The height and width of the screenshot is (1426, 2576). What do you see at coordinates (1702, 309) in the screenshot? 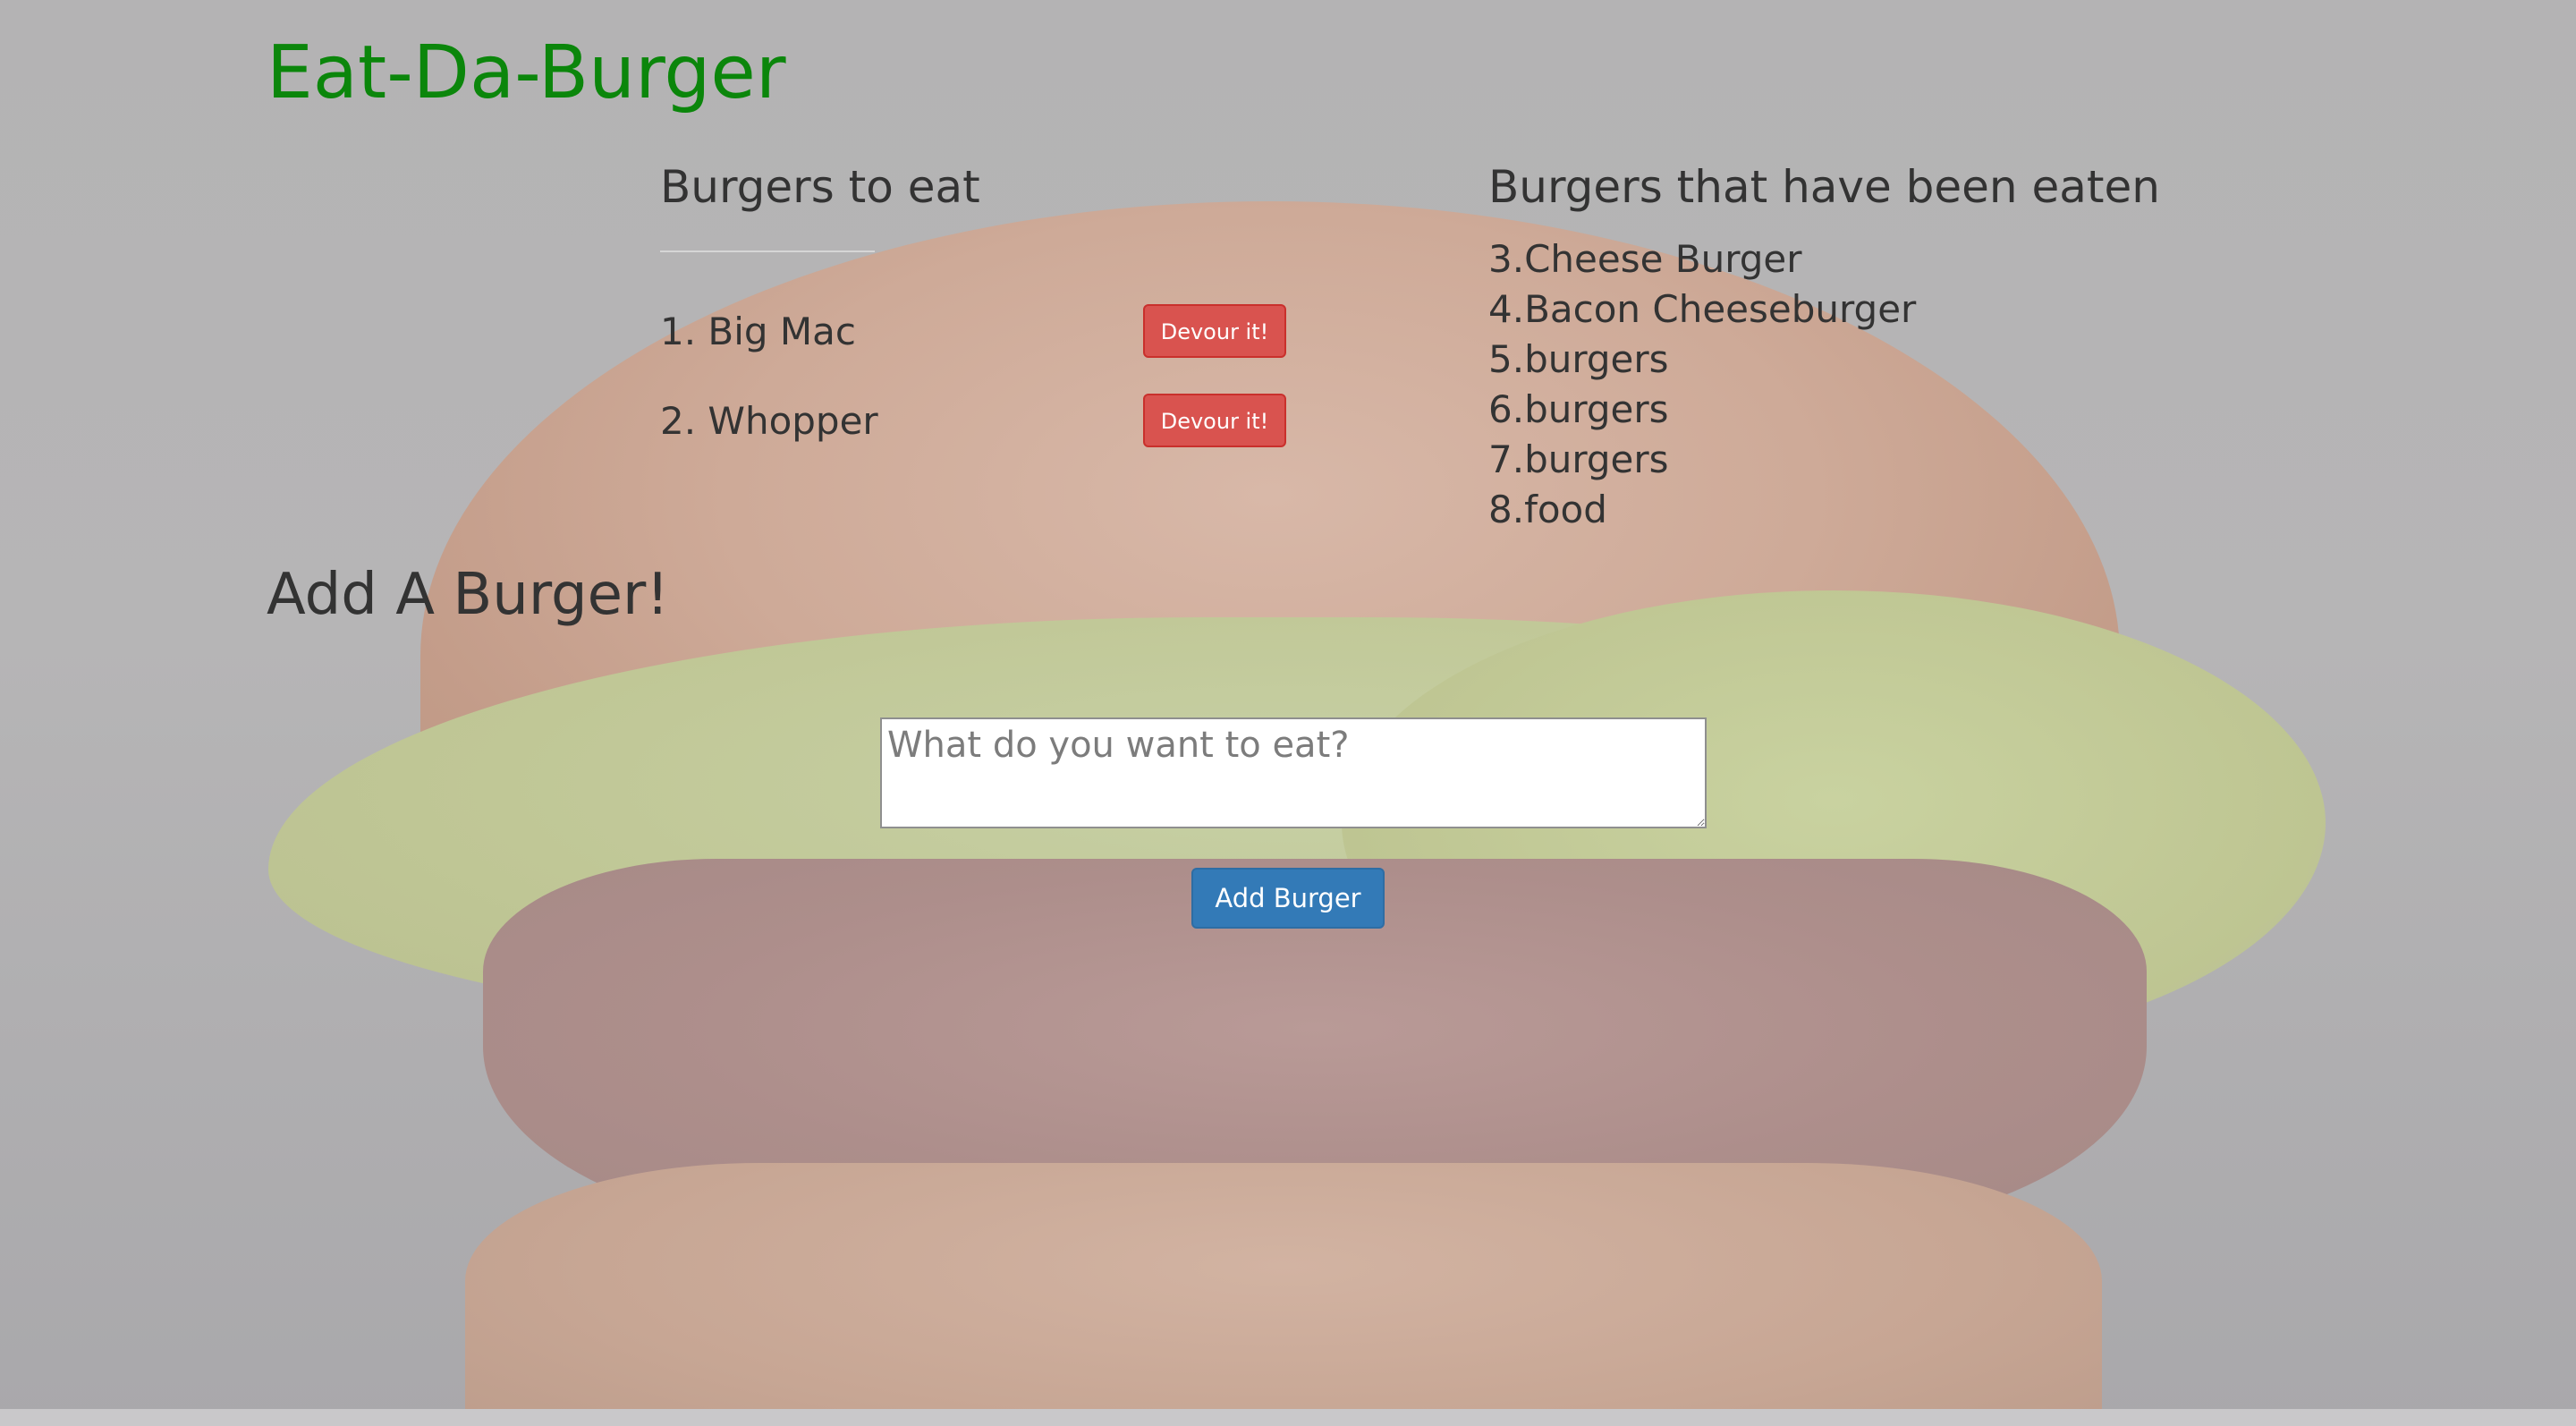
I see `list-item: 4.Bacon Cheeseburger` at bounding box center [1702, 309].